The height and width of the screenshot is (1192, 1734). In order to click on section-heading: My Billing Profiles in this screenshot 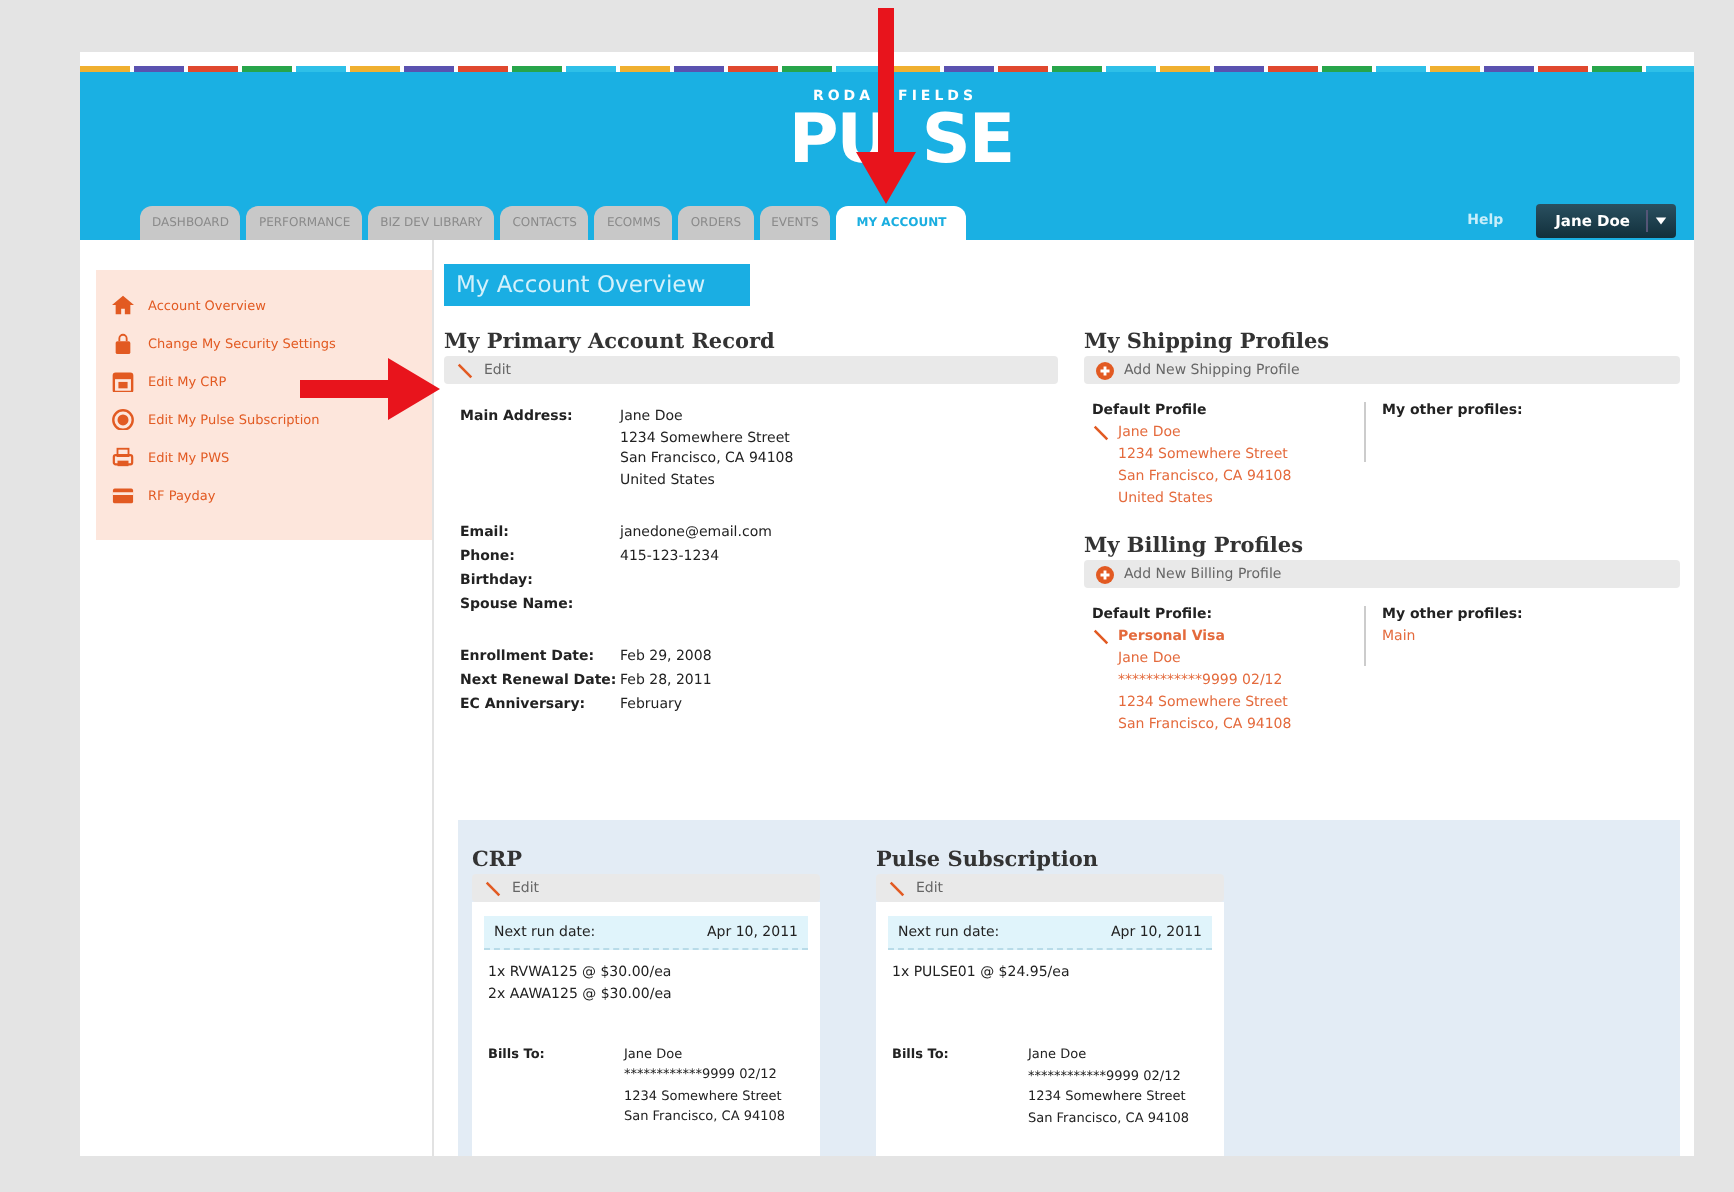, I will do `click(1194, 546)`.